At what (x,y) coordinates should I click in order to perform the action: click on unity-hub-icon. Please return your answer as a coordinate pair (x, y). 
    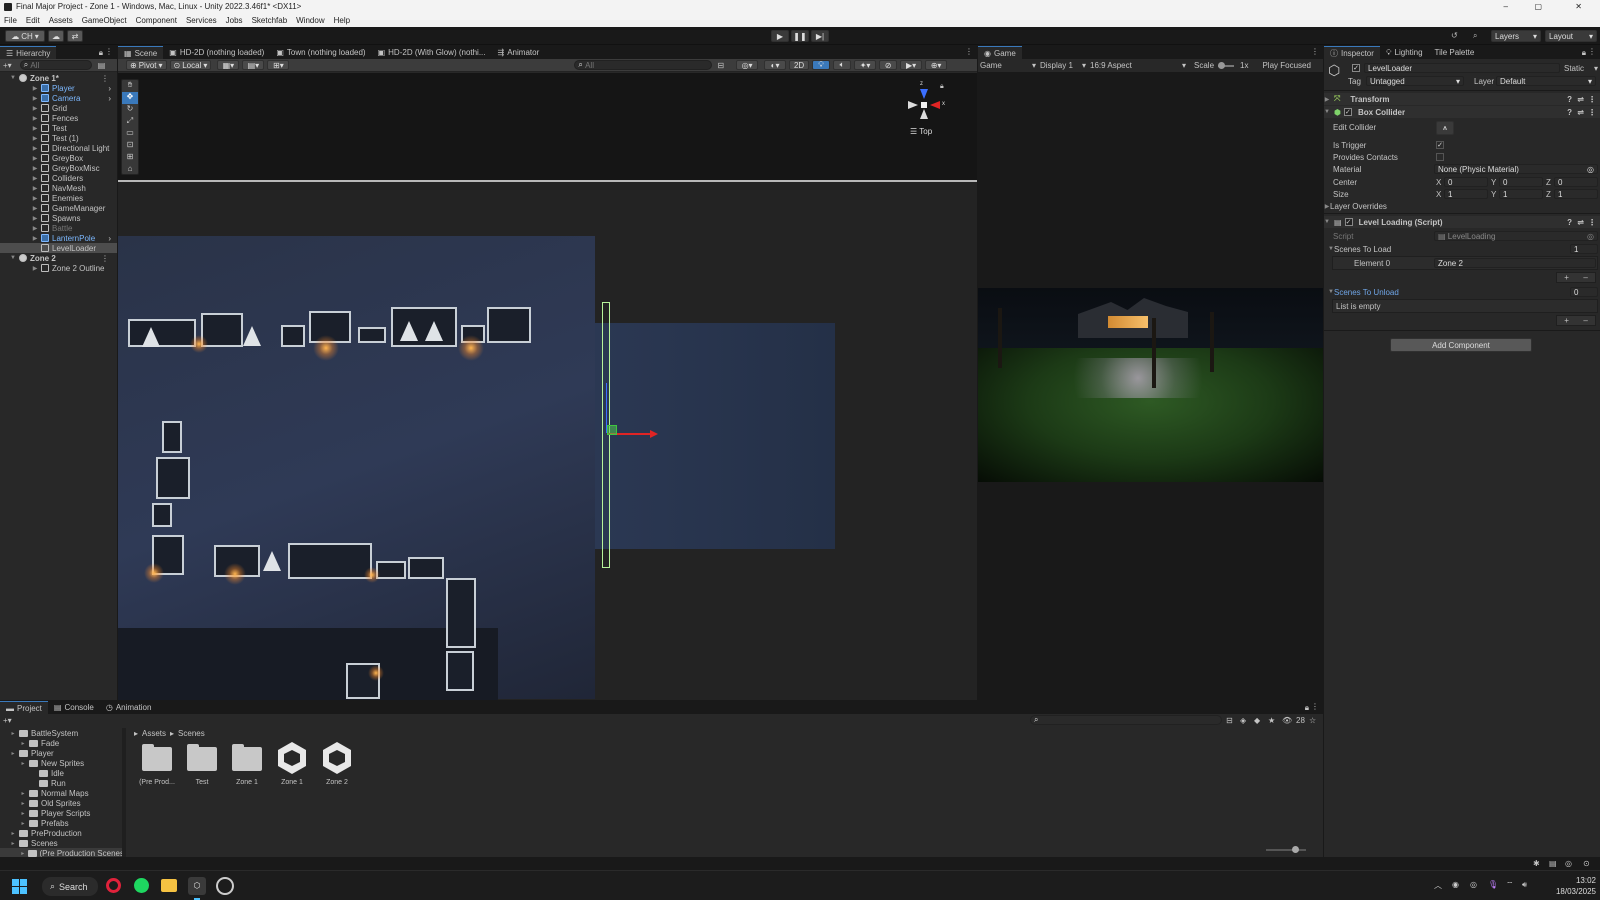
    Looking at the image, I should click on (225, 886).